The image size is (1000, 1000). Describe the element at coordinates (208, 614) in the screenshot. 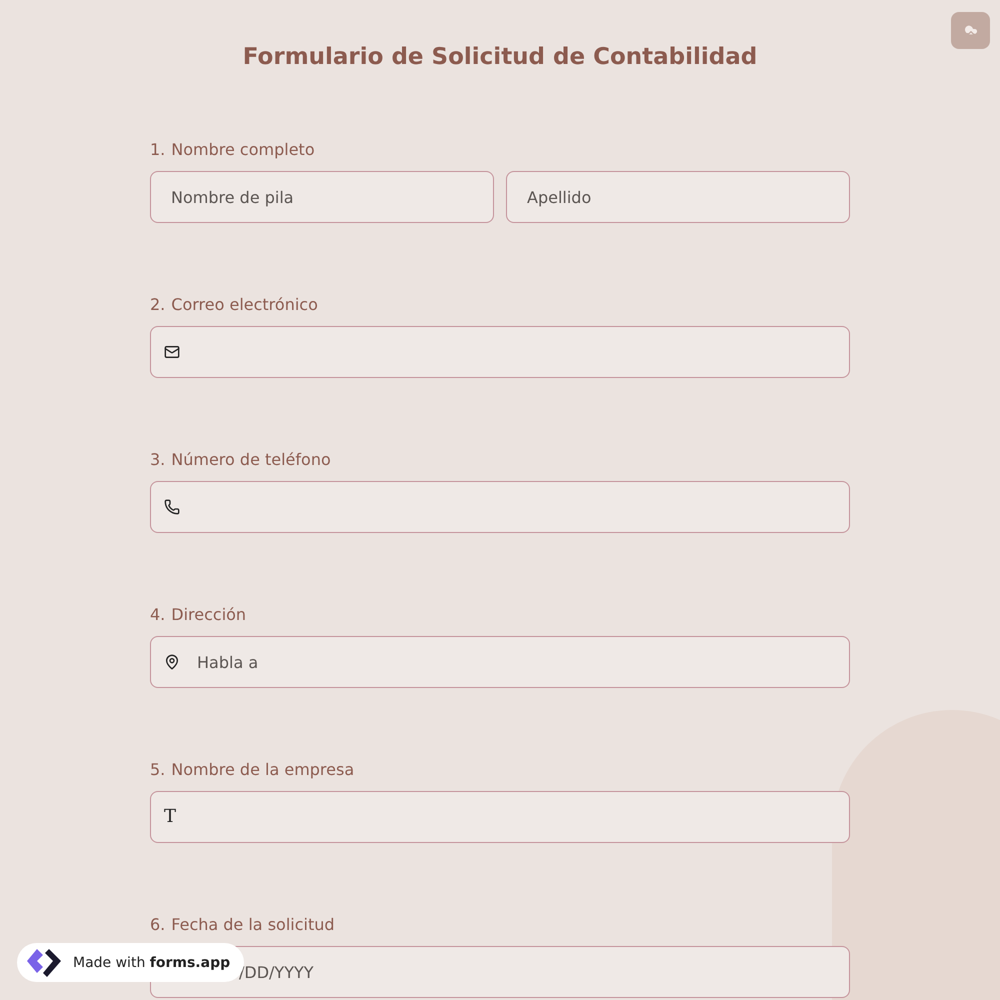

I see `question-label: Dirección` at that location.